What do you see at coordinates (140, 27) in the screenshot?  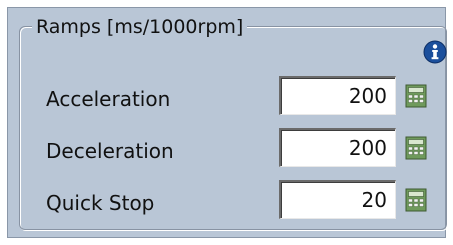 I see `ramps-group-title: Ramps [ms/1000rpm]` at bounding box center [140, 27].